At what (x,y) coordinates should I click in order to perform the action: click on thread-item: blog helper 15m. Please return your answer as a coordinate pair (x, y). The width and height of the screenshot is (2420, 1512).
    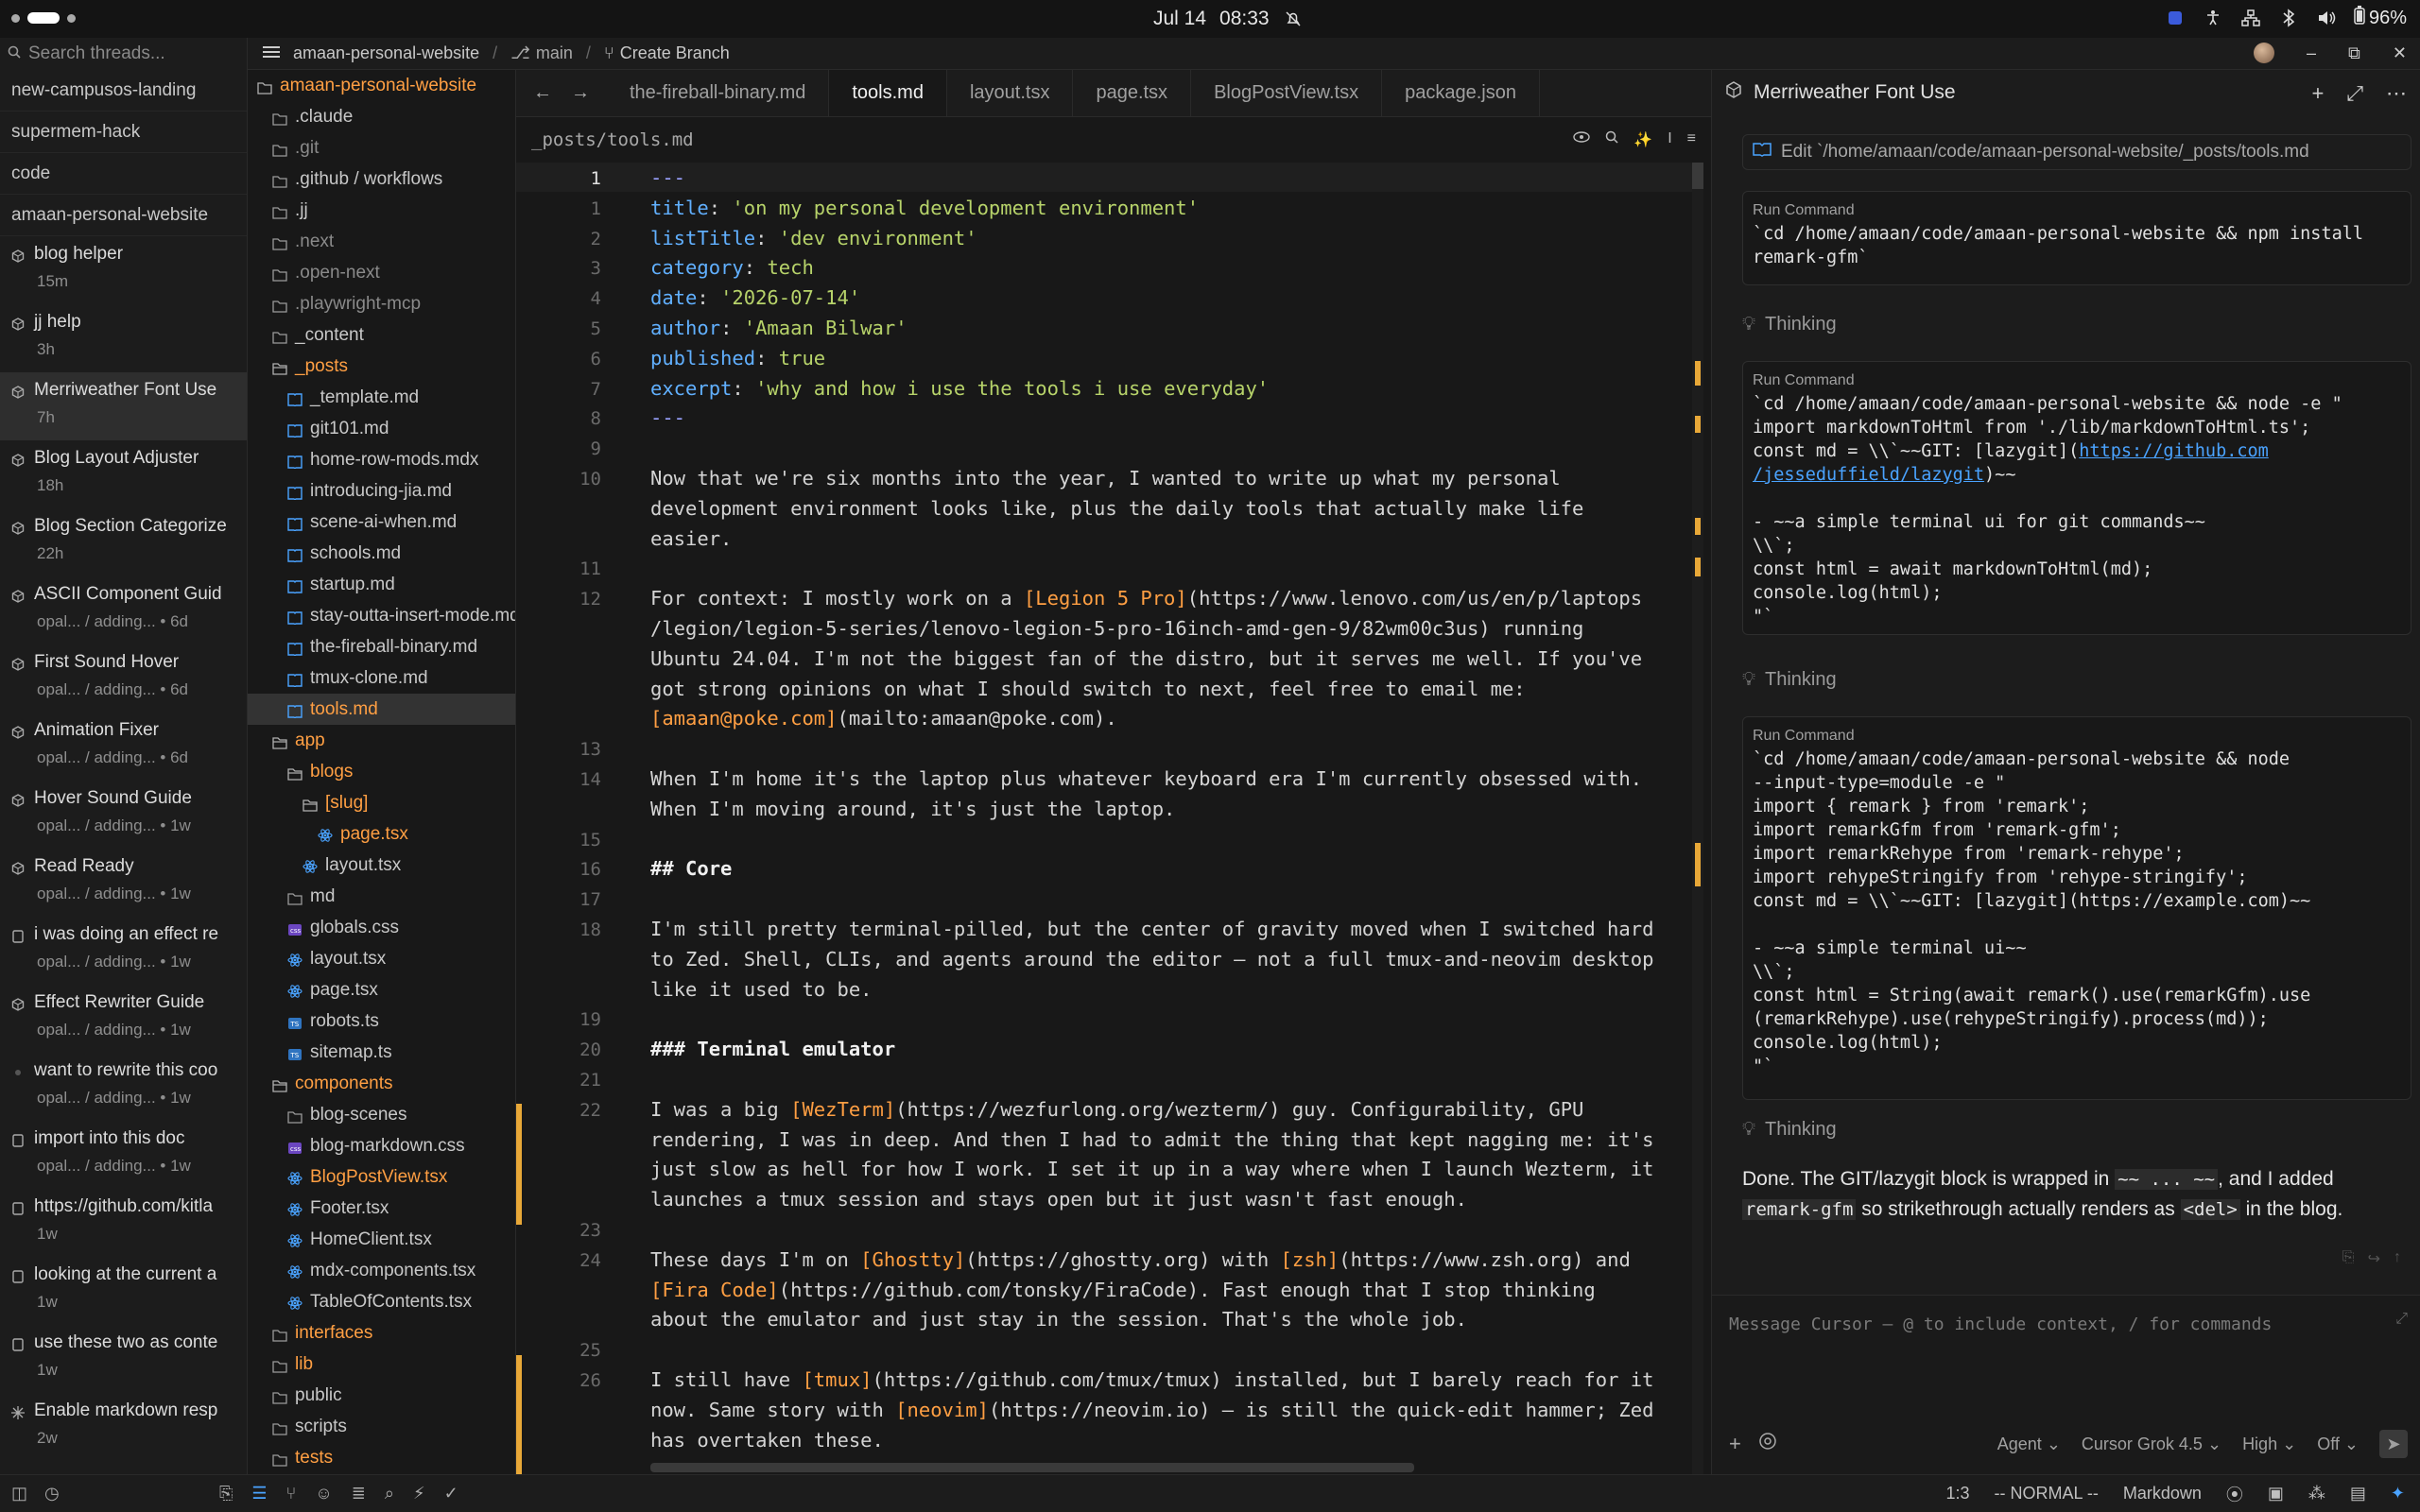
    Looking at the image, I should click on (123, 270).